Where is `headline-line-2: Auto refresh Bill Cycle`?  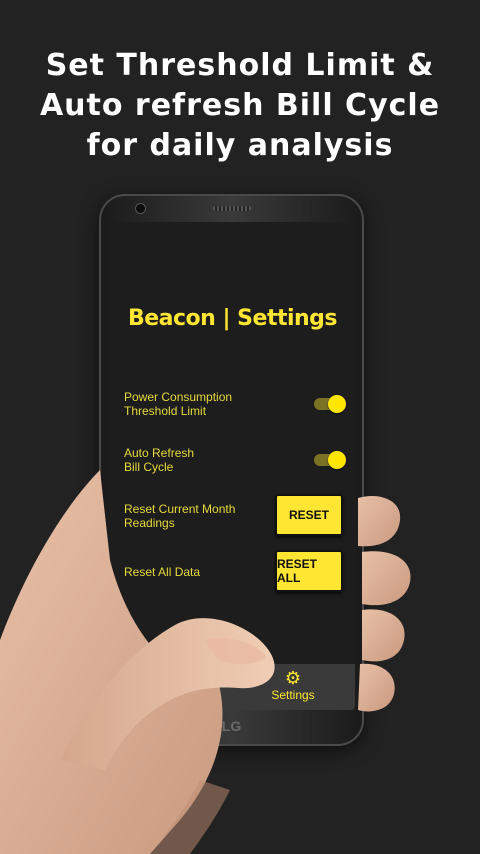
headline-line-2: Auto refresh Bill Cycle is located at coordinates (240, 105).